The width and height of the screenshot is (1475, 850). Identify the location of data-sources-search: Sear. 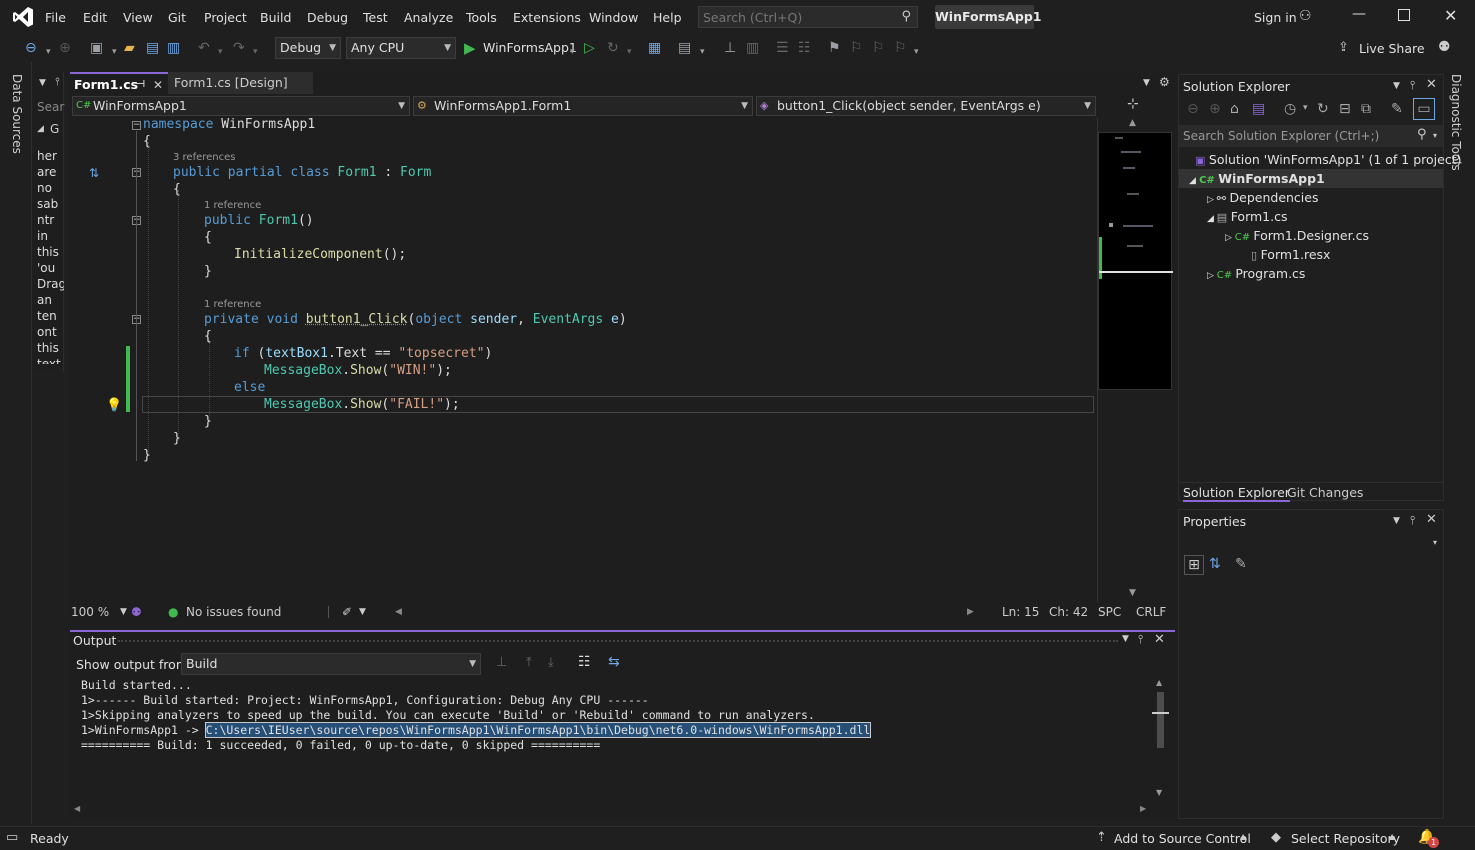
(50, 107).